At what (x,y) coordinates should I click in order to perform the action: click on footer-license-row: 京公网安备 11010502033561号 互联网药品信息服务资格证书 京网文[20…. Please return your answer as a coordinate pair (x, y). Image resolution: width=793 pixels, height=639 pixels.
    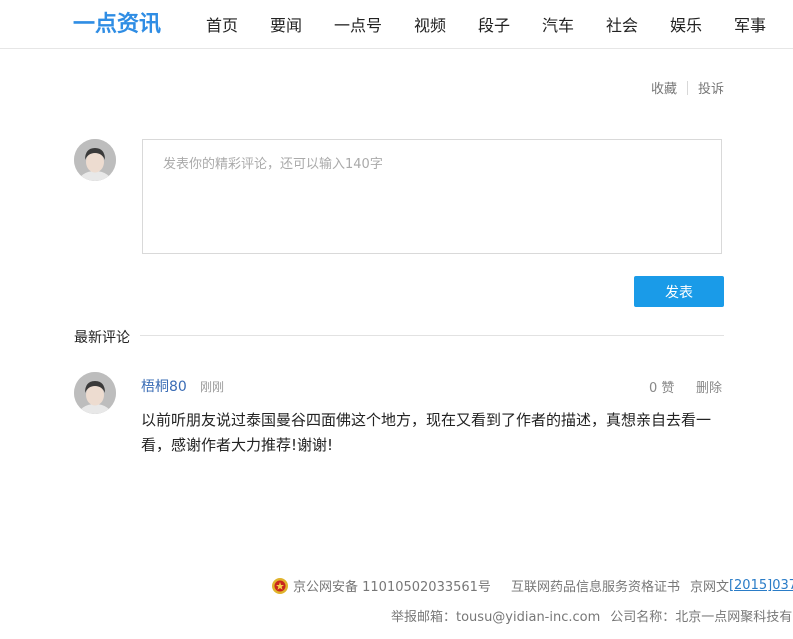
    Looking at the image, I should click on (532, 587).